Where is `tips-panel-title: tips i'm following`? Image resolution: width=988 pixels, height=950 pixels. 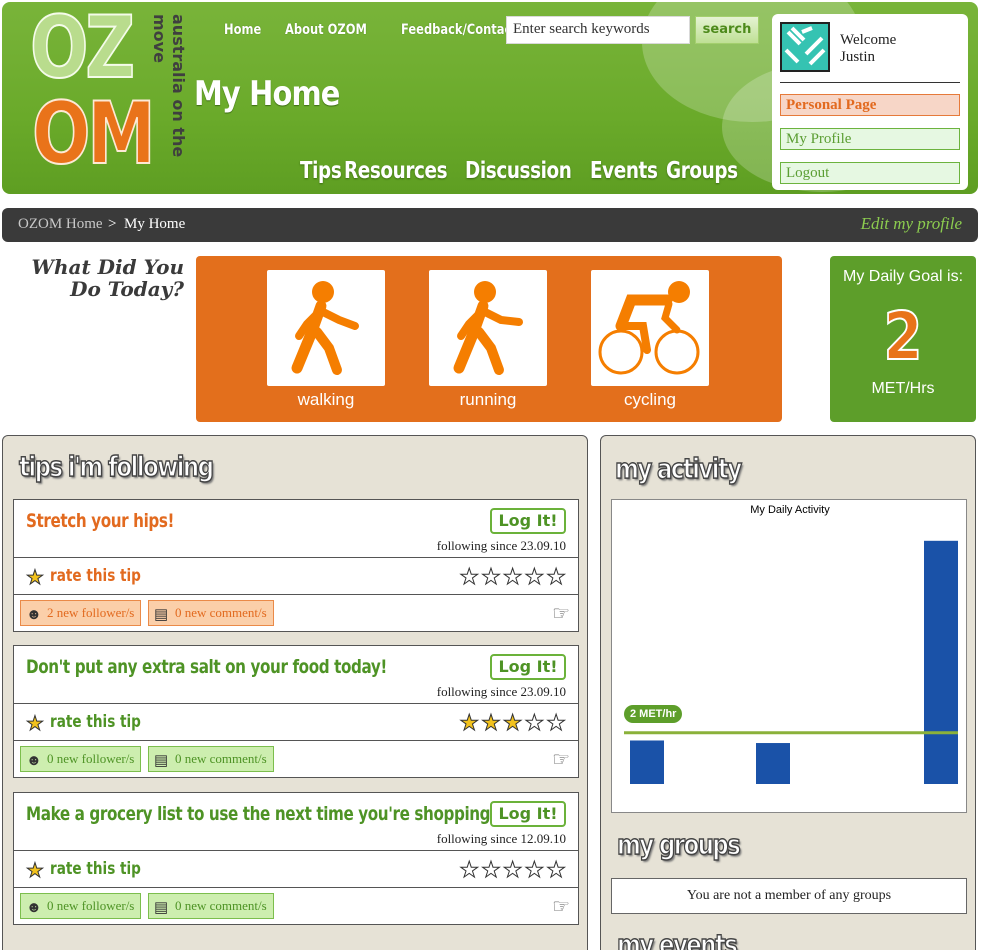 tips-panel-title: tips i'm following is located at coordinates (116, 466).